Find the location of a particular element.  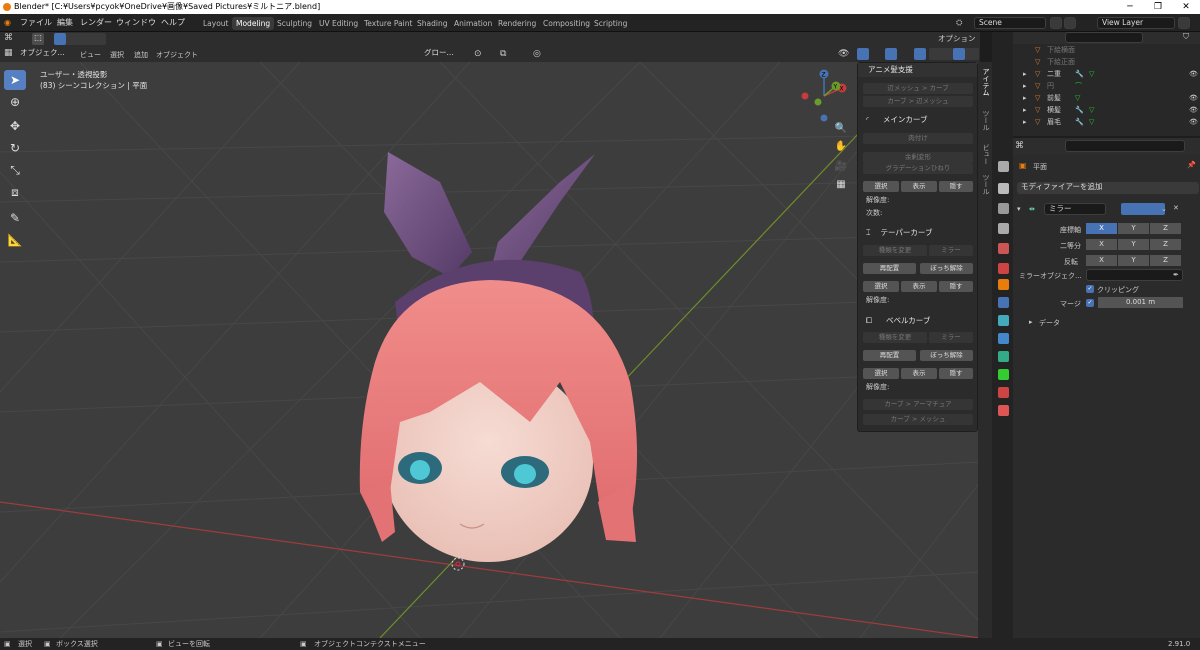

clipping-checkbox: ✓ is located at coordinates (1090, 289).